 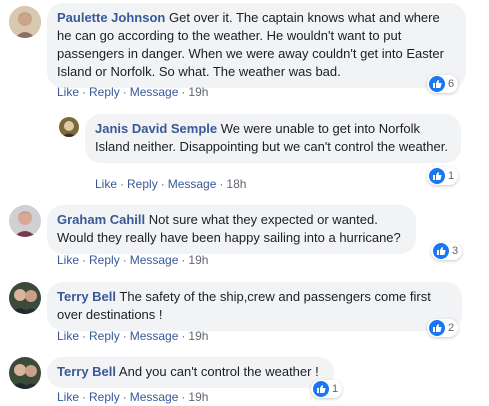 What do you see at coordinates (156, 128) in the screenshot?
I see `comment-author: Janis David Semple` at bounding box center [156, 128].